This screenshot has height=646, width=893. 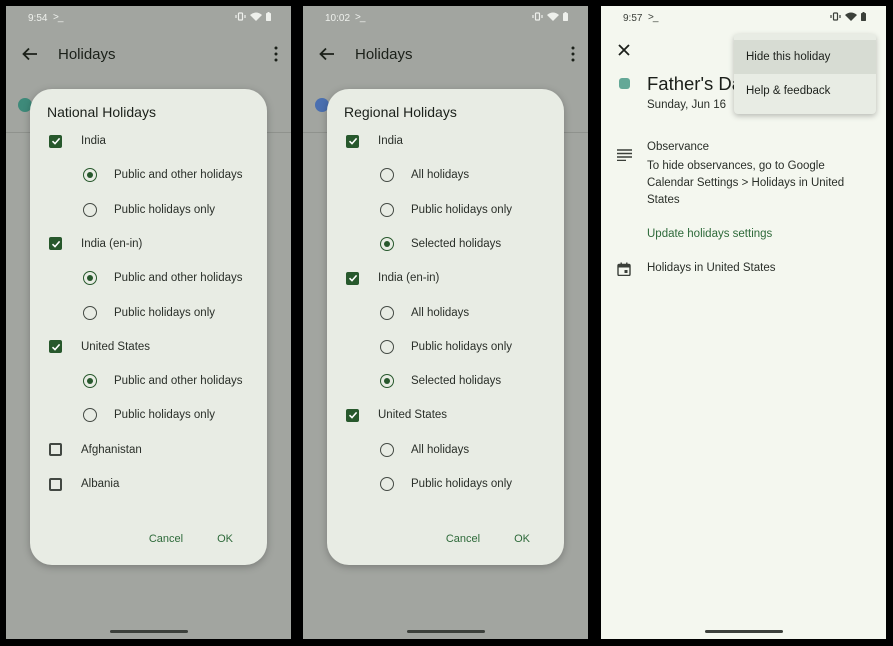 I want to click on option-label: Public and other holidays, so click(x=178, y=278).